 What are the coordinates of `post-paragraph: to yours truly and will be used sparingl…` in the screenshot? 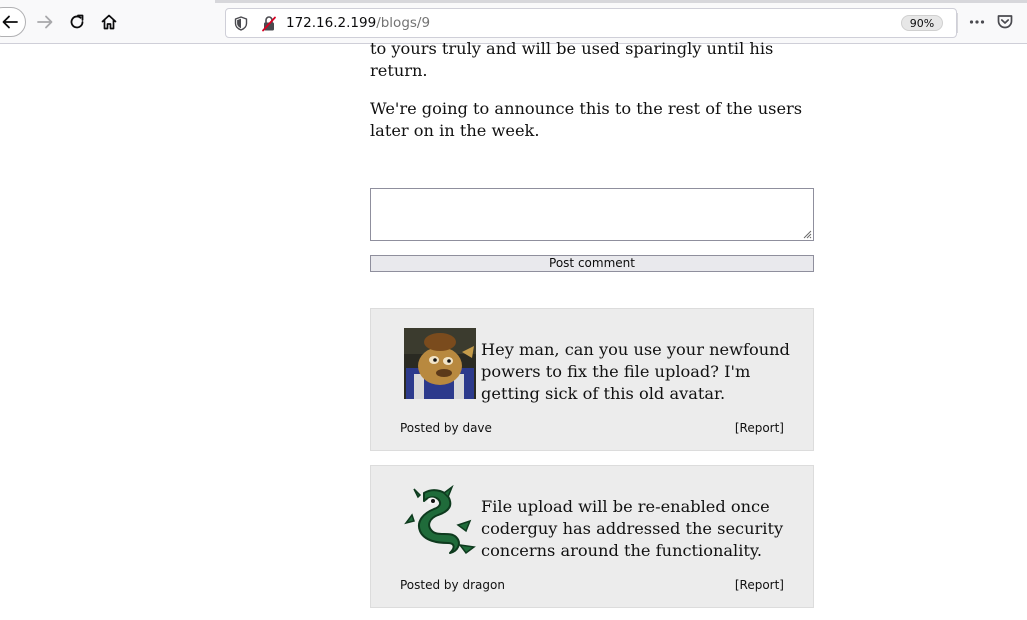 It's located at (572, 59).